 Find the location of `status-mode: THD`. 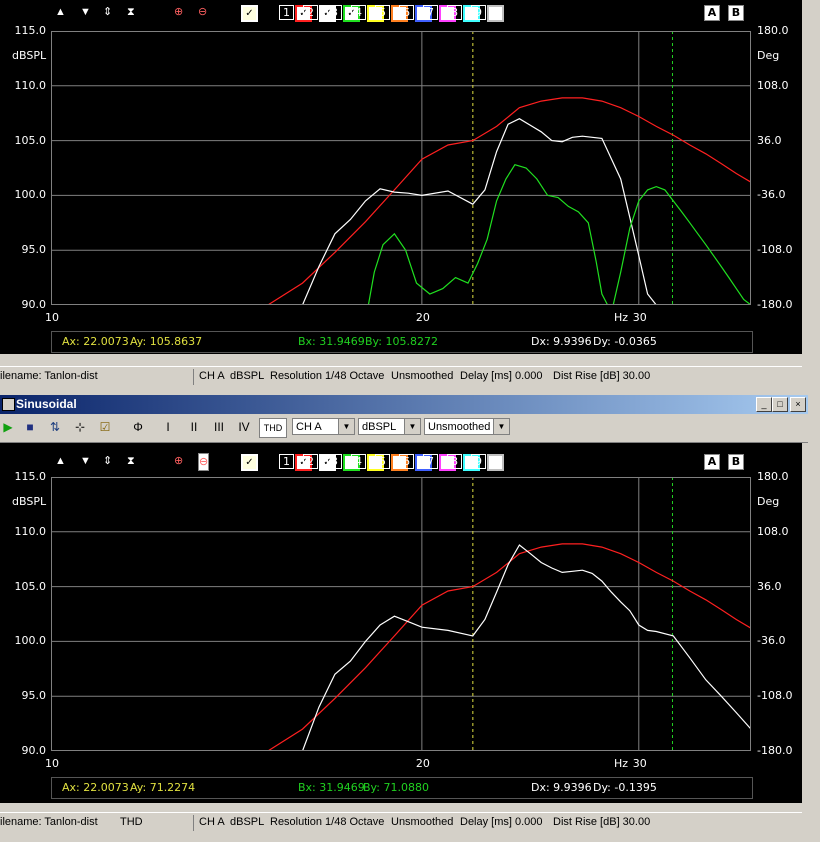

status-mode: THD is located at coordinates (131, 822).